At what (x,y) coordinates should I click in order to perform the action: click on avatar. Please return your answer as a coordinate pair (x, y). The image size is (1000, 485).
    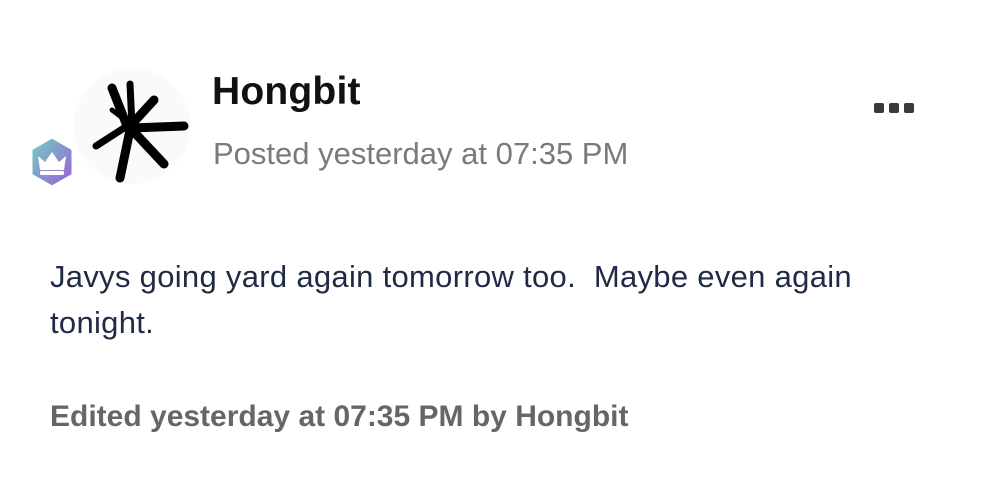
    Looking at the image, I should click on (132, 126).